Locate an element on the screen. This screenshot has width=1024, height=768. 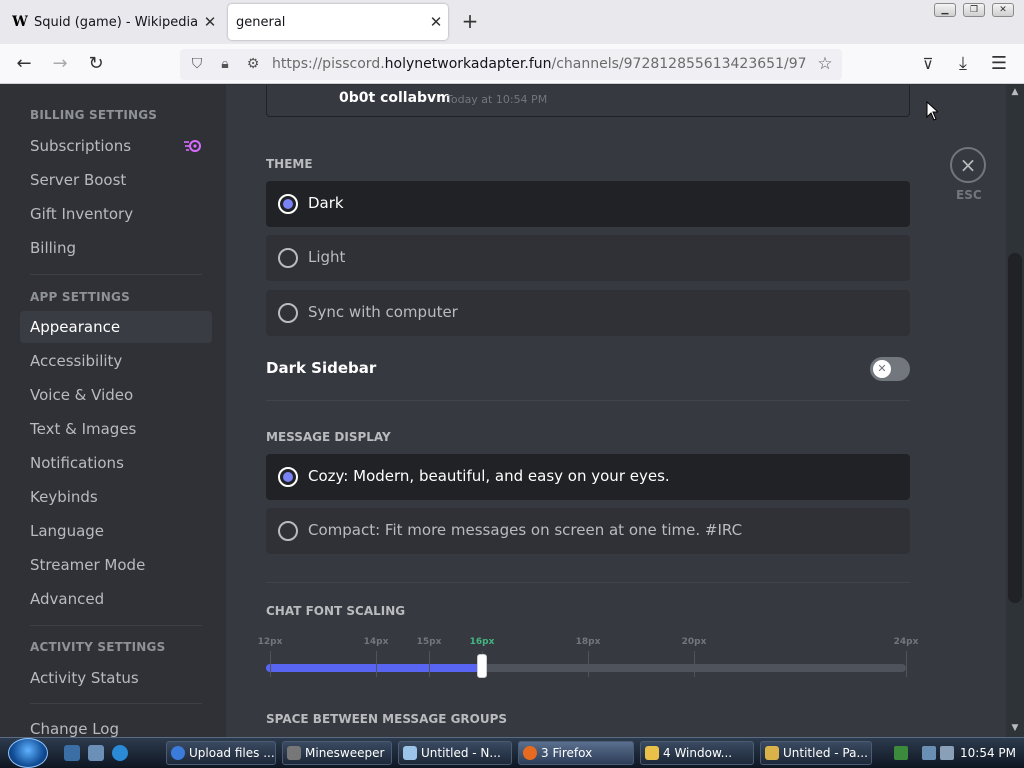
nitro-icon is located at coordinates (192, 146).